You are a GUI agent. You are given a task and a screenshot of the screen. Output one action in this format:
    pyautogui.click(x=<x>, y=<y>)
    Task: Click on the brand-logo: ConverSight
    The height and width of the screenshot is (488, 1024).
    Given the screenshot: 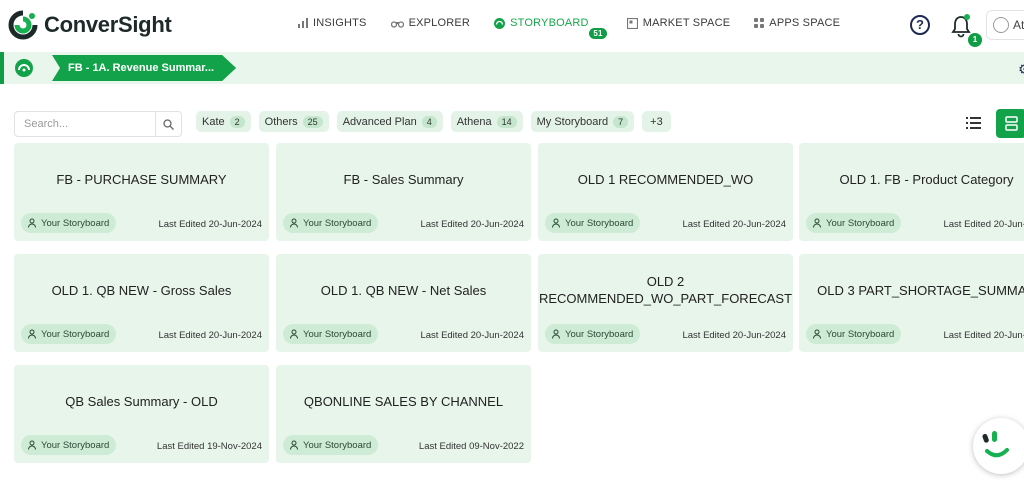 What is the action you would take?
    pyautogui.click(x=90, y=25)
    